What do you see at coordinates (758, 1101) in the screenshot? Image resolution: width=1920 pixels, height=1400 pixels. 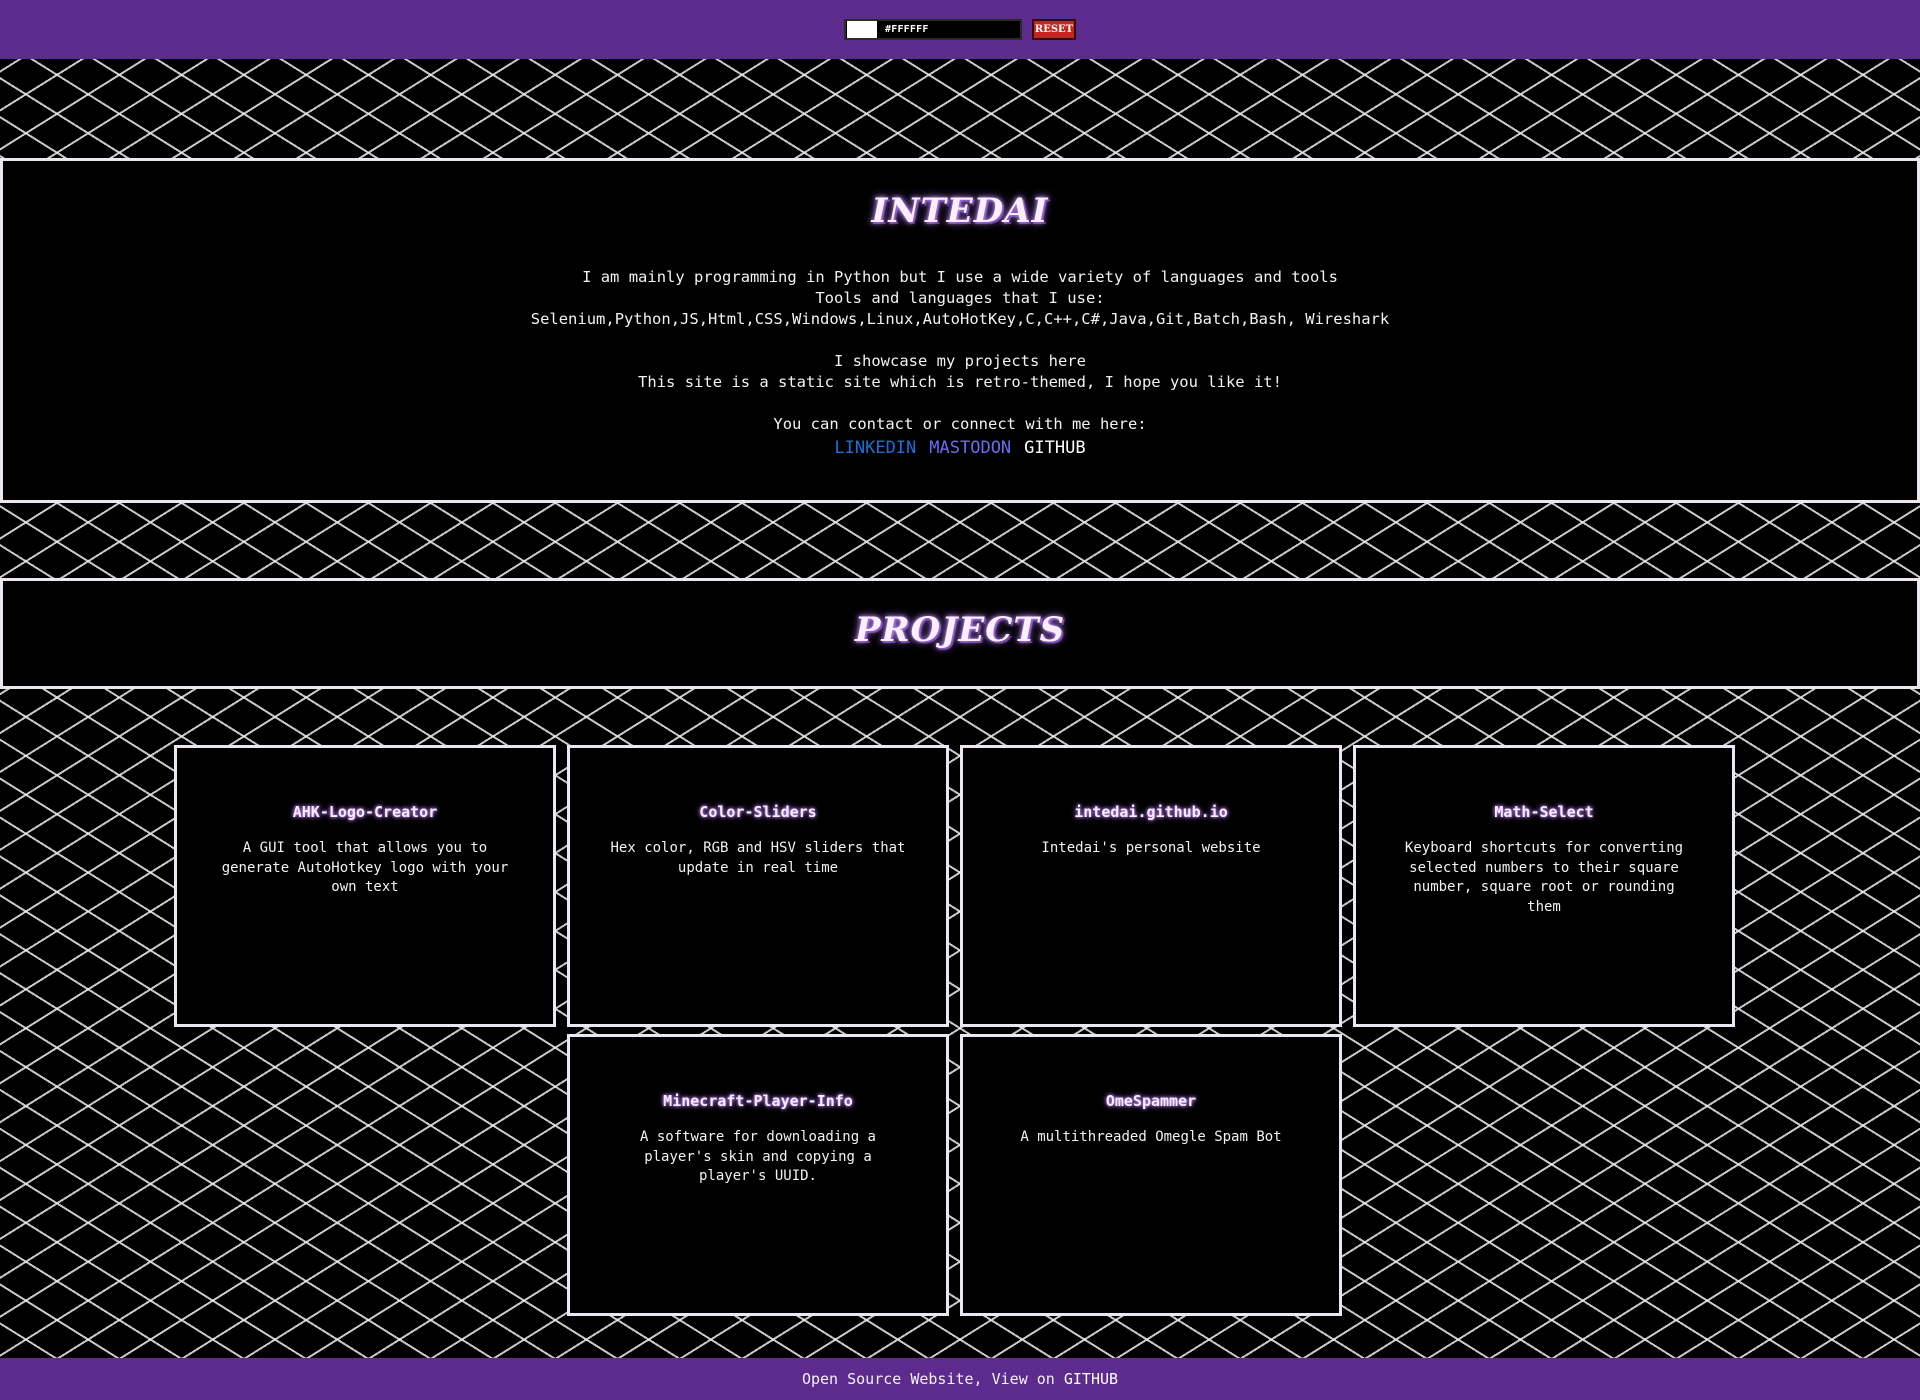 I see `project-title: Minecraft-Player-Info` at bounding box center [758, 1101].